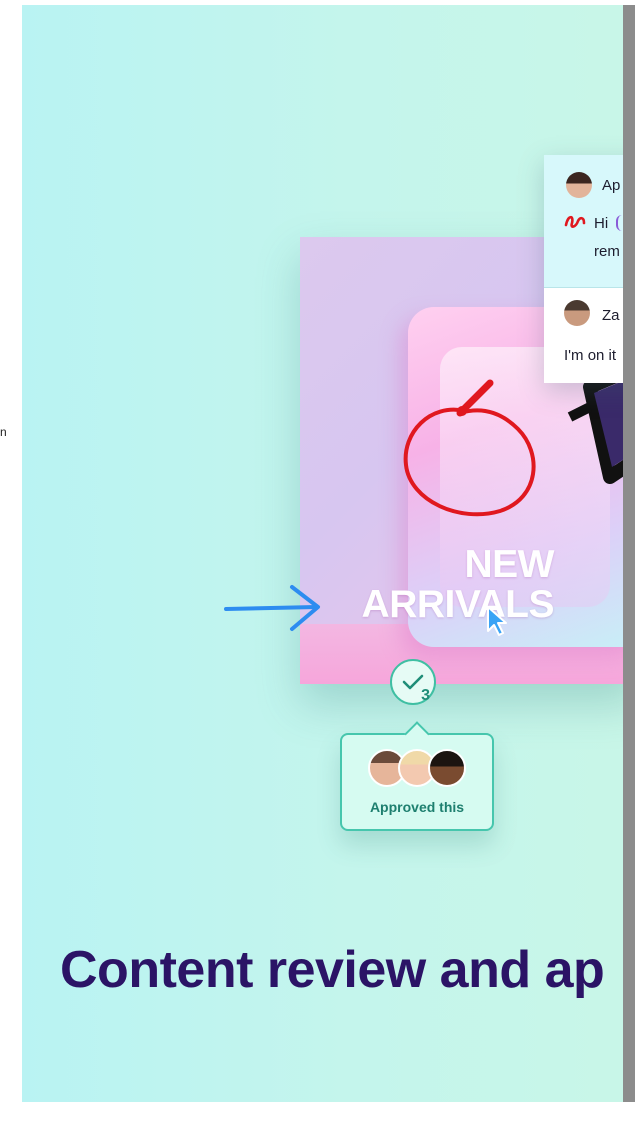 Image resolution: width=635 pixels, height=1130 pixels. Describe the element at coordinates (332, 970) in the screenshot. I see `page-headline: Content review and ap` at that location.